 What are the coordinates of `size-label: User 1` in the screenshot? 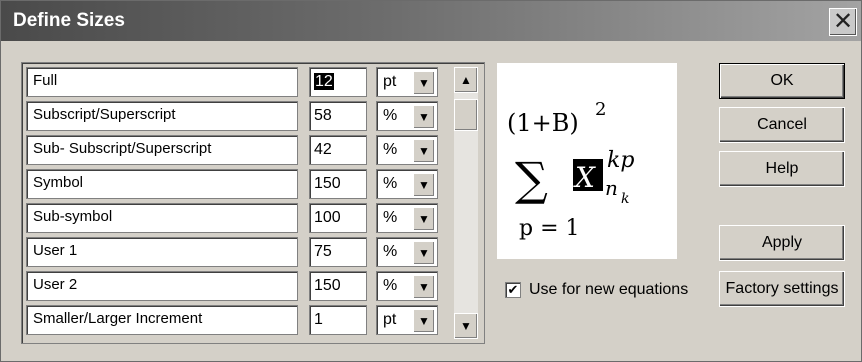 It's located at (162, 252).